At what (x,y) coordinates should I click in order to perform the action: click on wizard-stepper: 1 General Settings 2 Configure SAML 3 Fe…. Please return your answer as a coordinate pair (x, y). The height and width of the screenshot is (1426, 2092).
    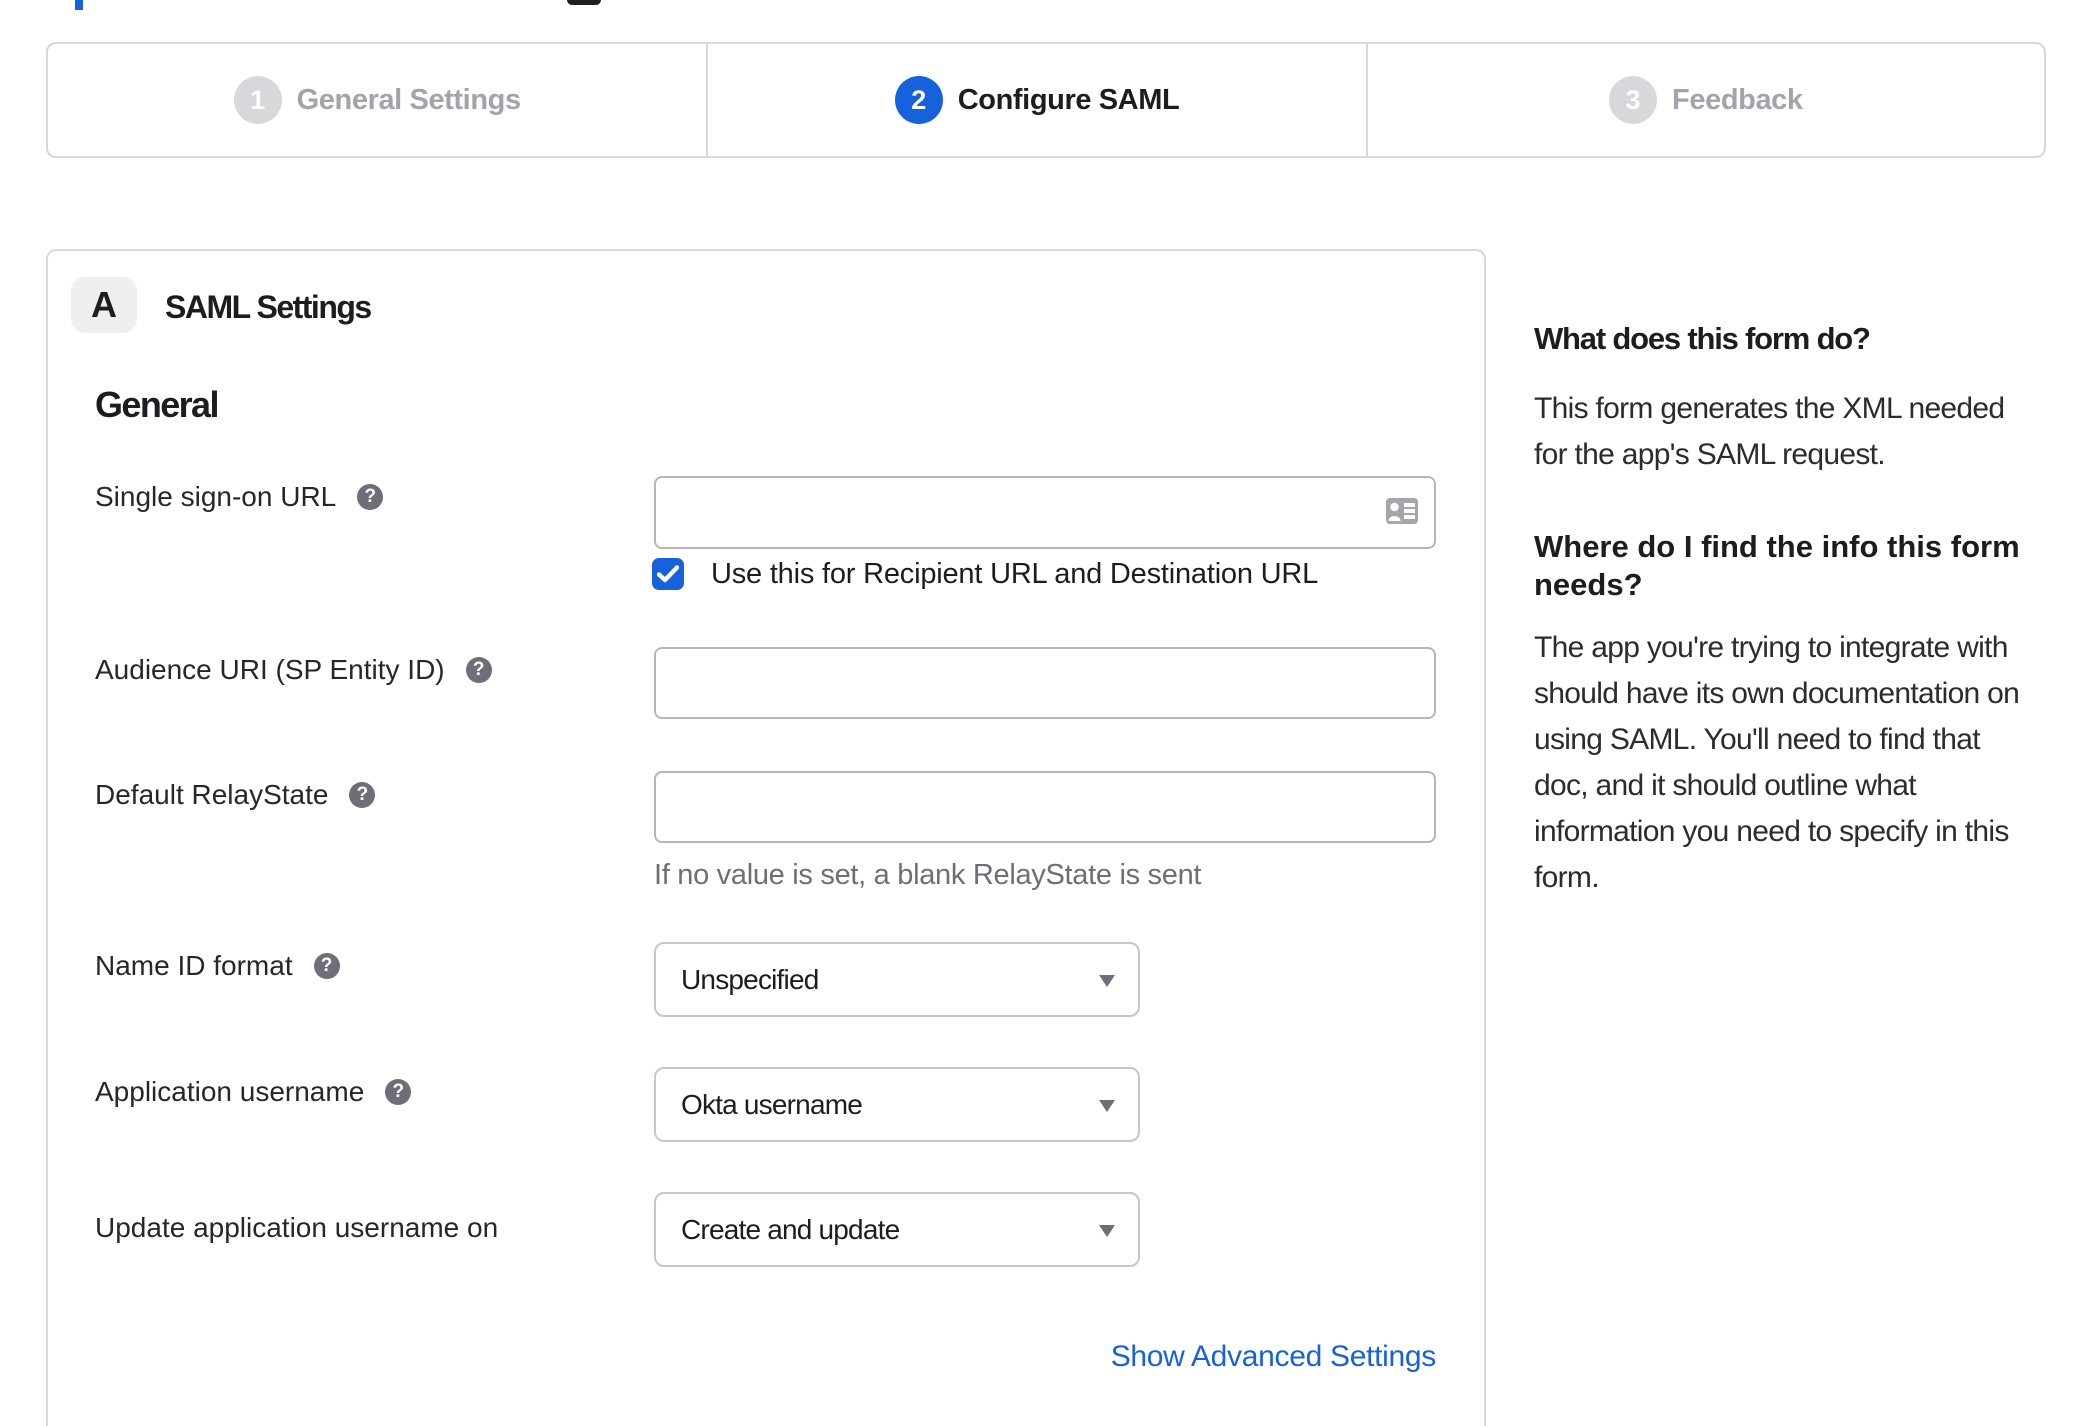
    Looking at the image, I should click on (1046, 100).